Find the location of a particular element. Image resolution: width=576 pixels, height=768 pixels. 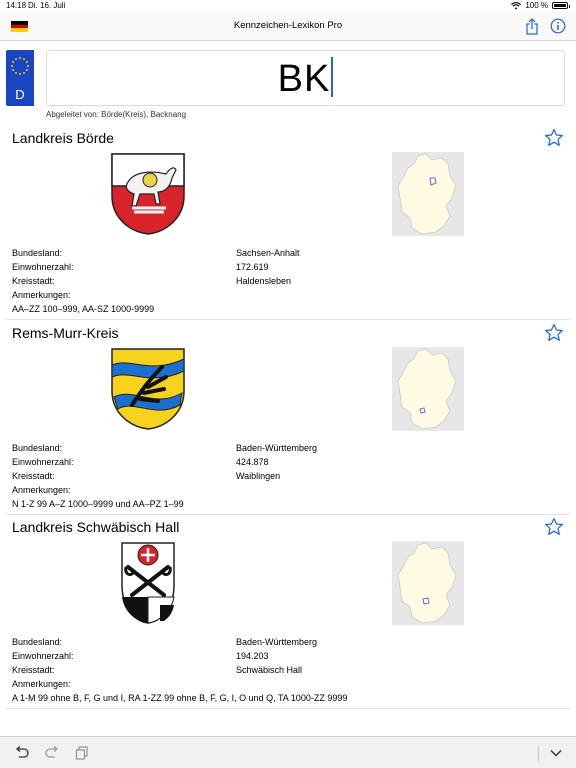

germany-map-rems-murr is located at coordinates (428, 389).